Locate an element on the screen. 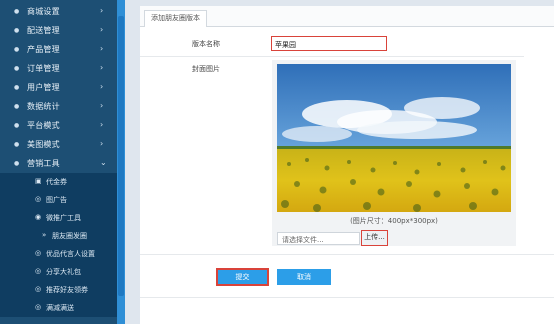 The height and width of the screenshot is (324, 554). sidebar-subitem-label: 优品代言人设置 is located at coordinates (70, 254).